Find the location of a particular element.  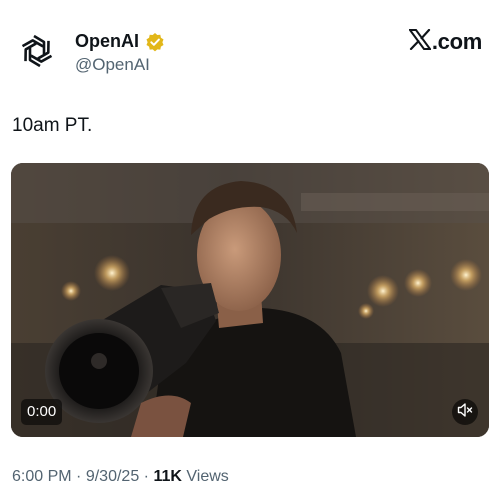

views-count: 11K is located at coordinates (167, 476).